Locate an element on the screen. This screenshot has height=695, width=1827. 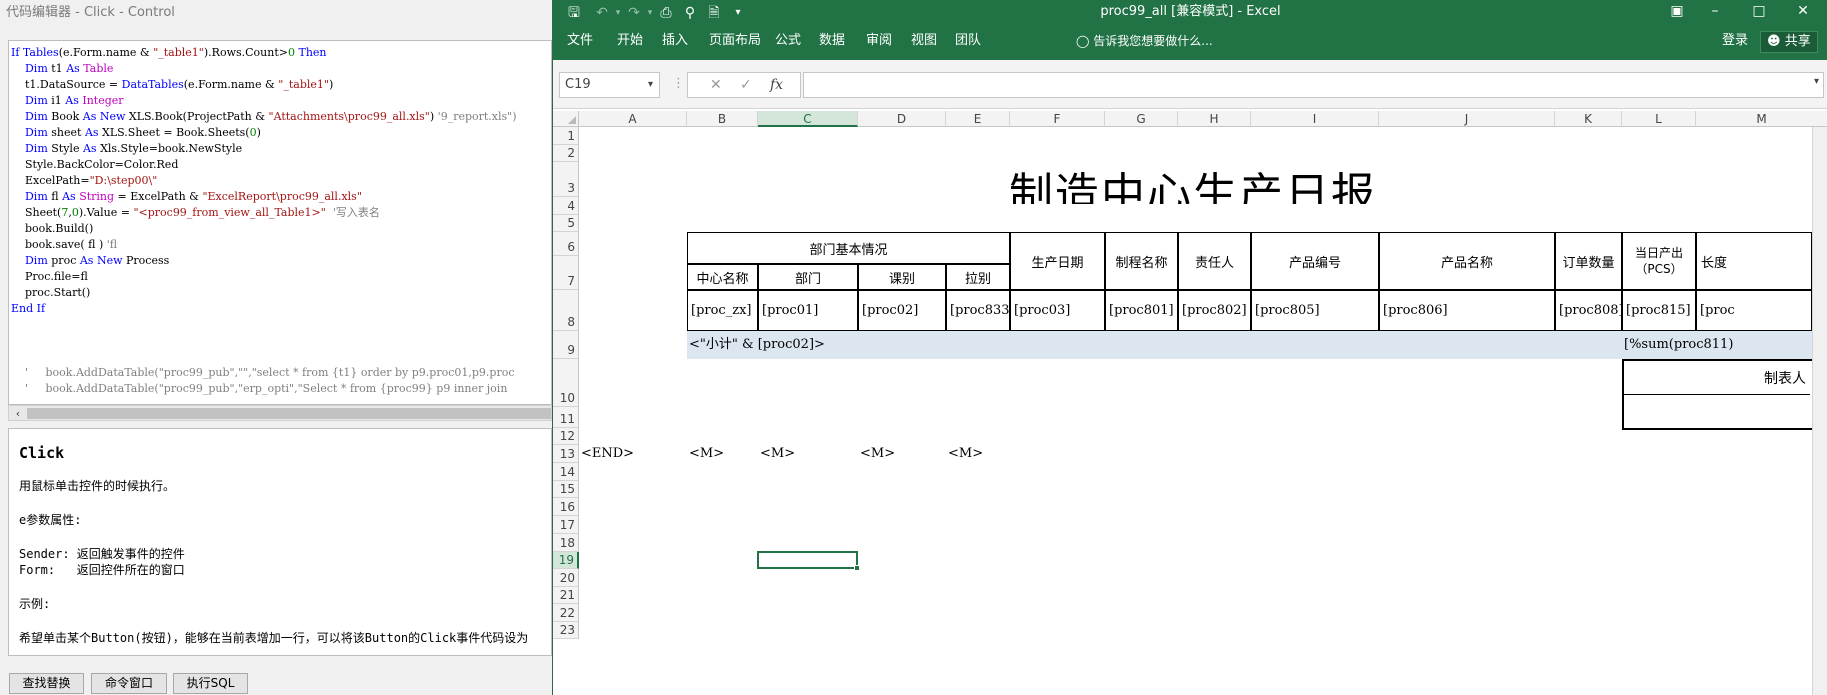
scroll-left-arrow-icon: ‹ is located at coordinates (18, 414).